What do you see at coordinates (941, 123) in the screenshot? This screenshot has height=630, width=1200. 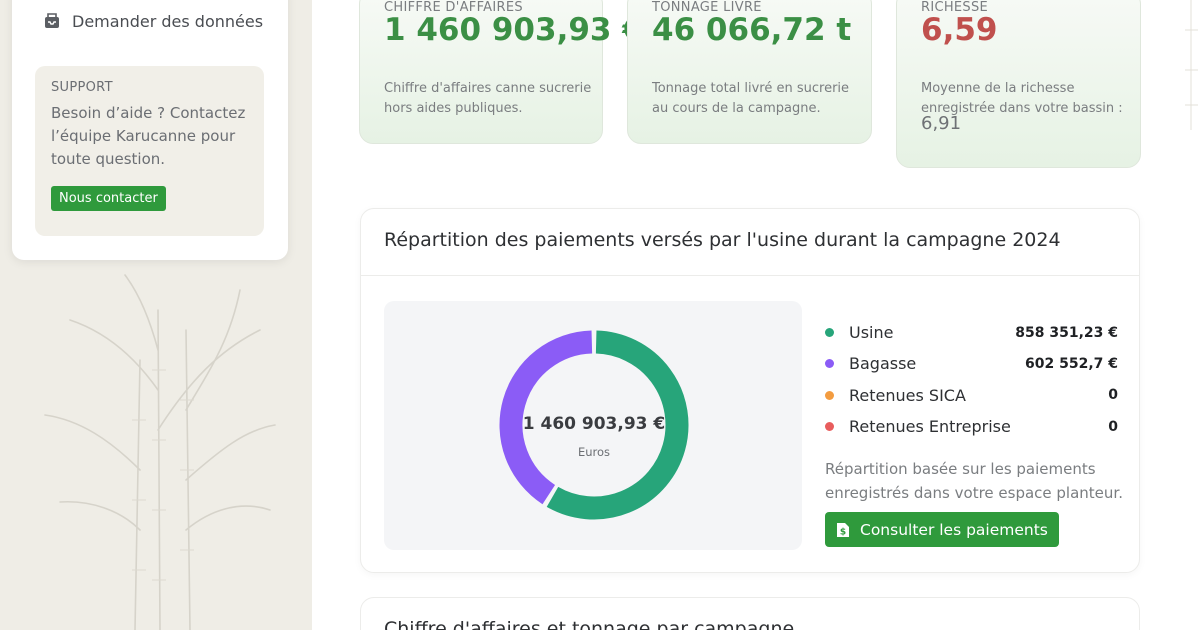 I see `kpi-extra-value: 6,91` at bounding box center [941, 123].